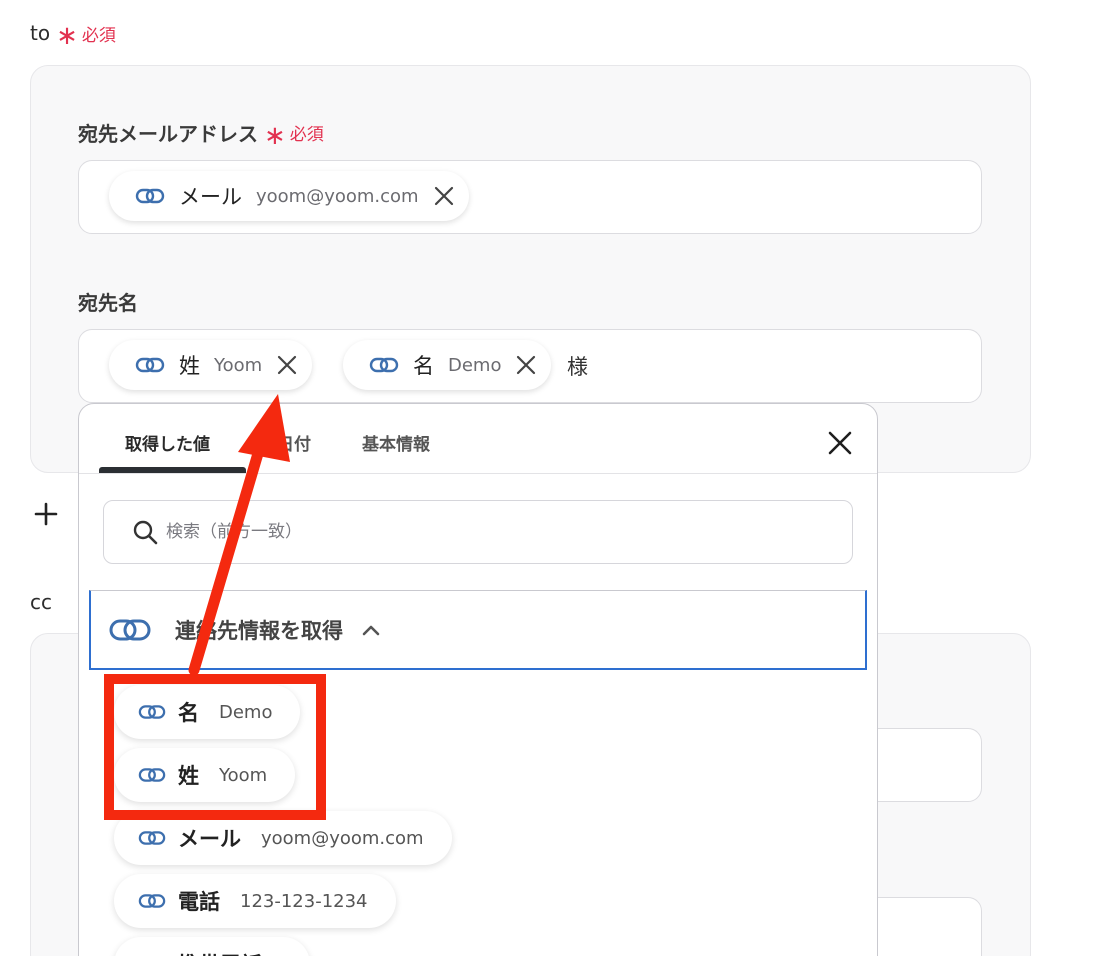 The width and height of the screenshot is (1108, 956). I want to click on first-name-chip: 名 Demo, so click(447, 365).